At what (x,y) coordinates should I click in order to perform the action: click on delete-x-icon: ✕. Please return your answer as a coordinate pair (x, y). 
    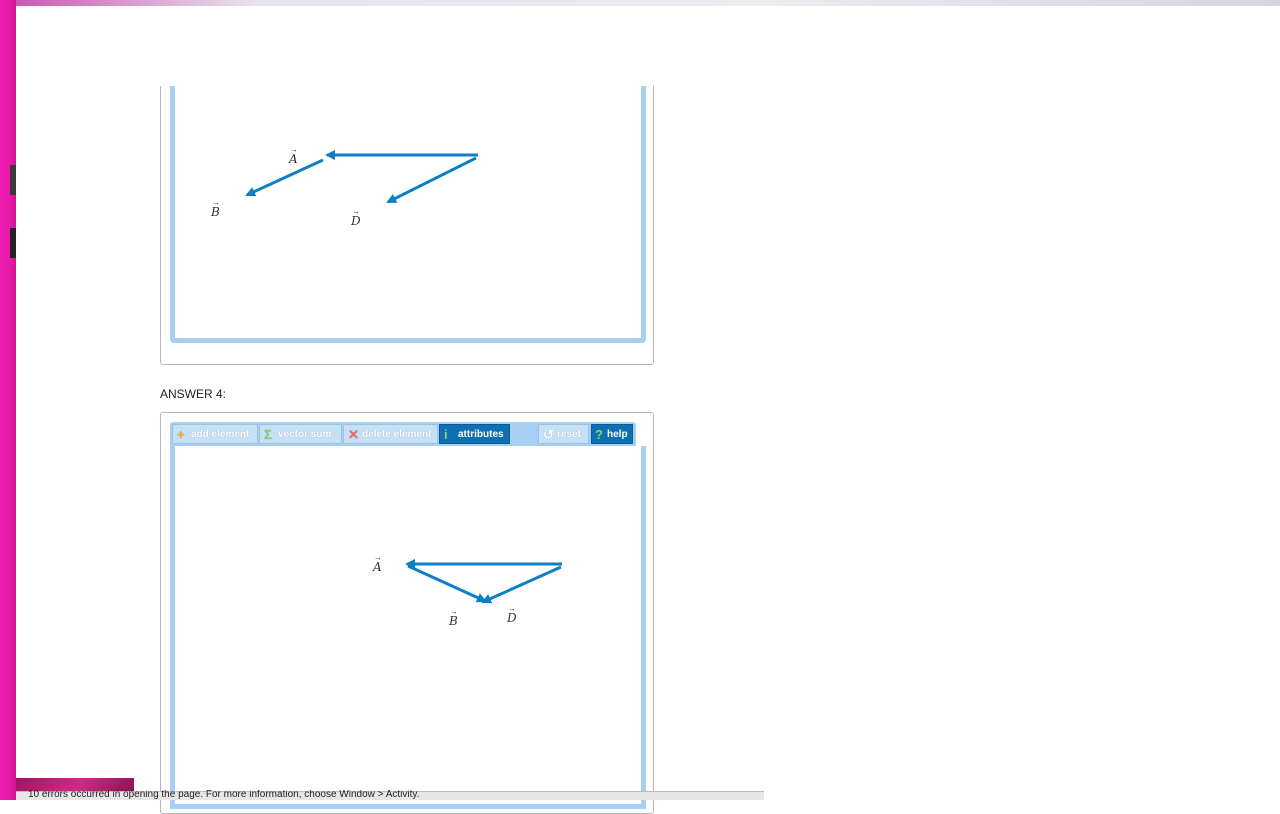
    Looking at the image, I should click on (353, 434).